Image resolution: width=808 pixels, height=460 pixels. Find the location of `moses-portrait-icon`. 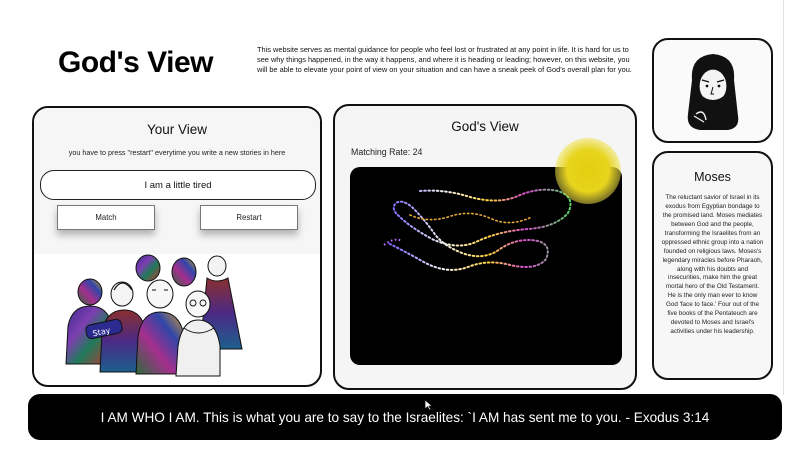

moses-portrait-icon is located at coordinates (713, 92).